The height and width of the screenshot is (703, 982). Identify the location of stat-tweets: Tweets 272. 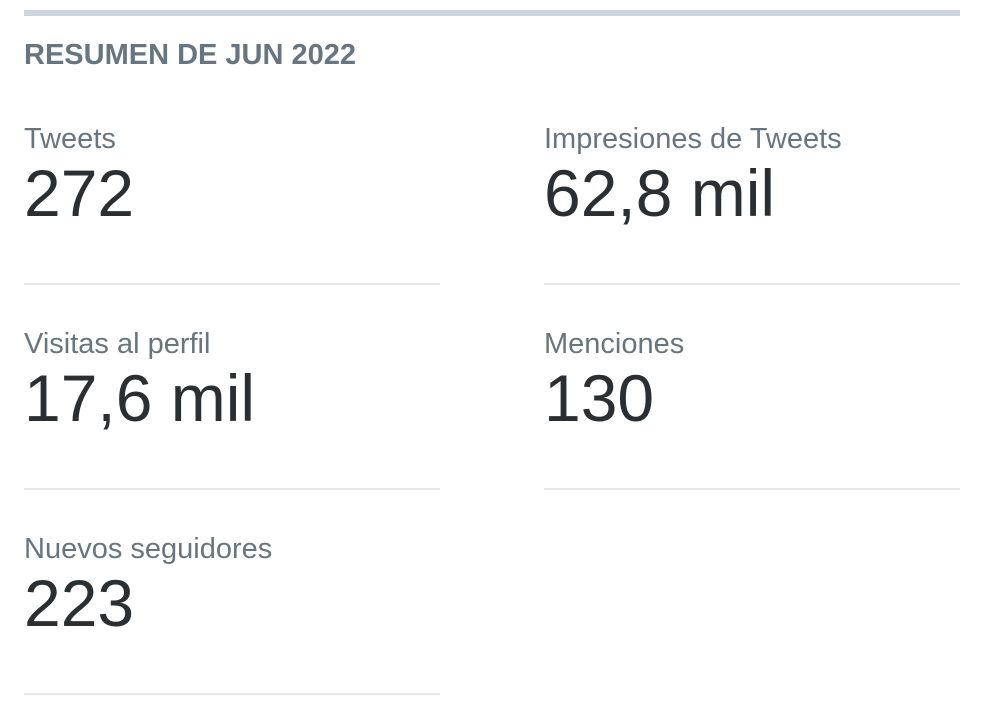
(232, 201).